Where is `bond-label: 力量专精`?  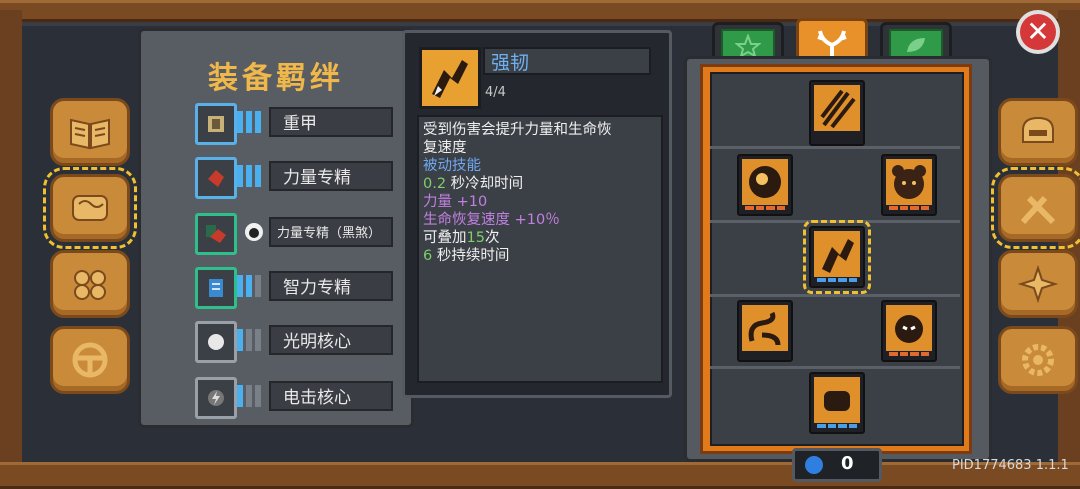
bond-label: 力量专精 is located at coordinates (331, 176).